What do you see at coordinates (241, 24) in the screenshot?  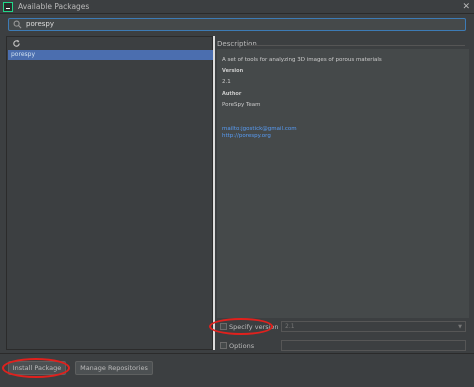 I see `search-input` at bounding box center [241, 24].